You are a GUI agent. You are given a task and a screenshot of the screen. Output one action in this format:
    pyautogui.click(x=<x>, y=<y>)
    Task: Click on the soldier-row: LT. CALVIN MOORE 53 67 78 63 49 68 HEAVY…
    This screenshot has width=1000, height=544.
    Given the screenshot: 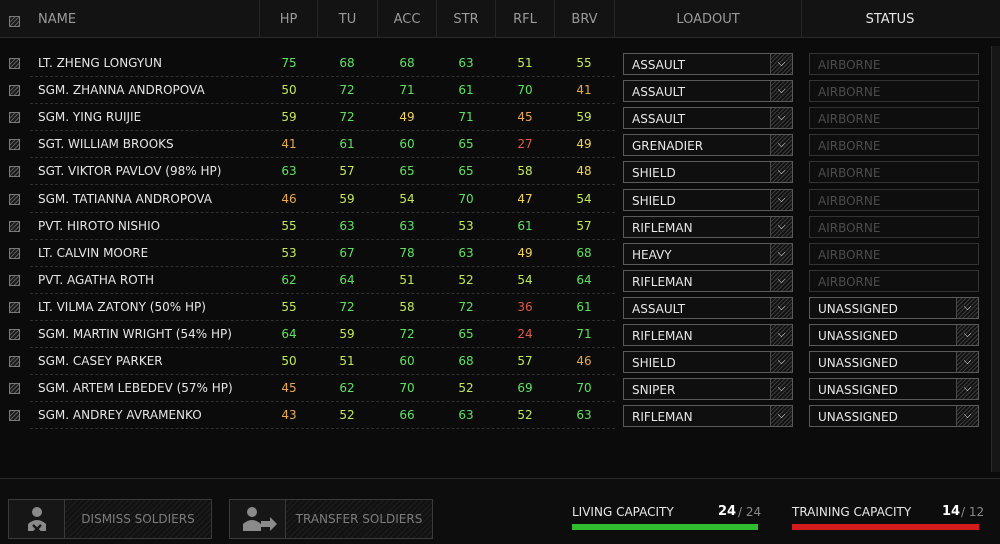 What is the action you would take?
    pyautogui.click(x=500, y=253)
    